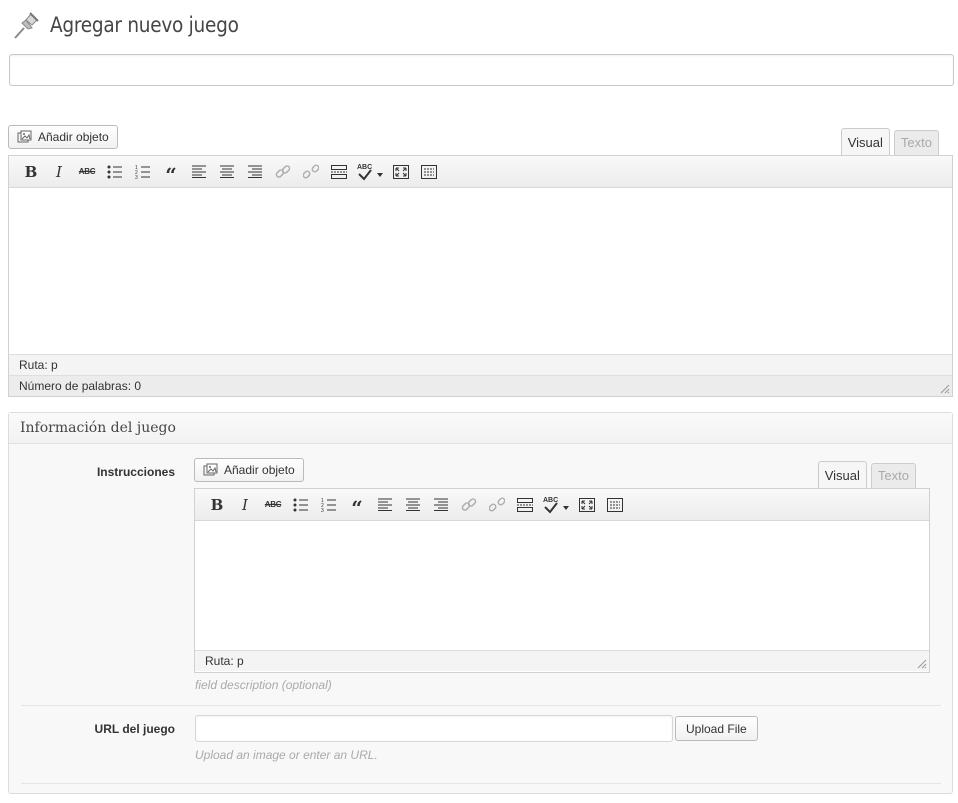 This screenshot has height=803, width=958. I want to click on url-description: Upload an image or enter an URL., so click(286, 755).